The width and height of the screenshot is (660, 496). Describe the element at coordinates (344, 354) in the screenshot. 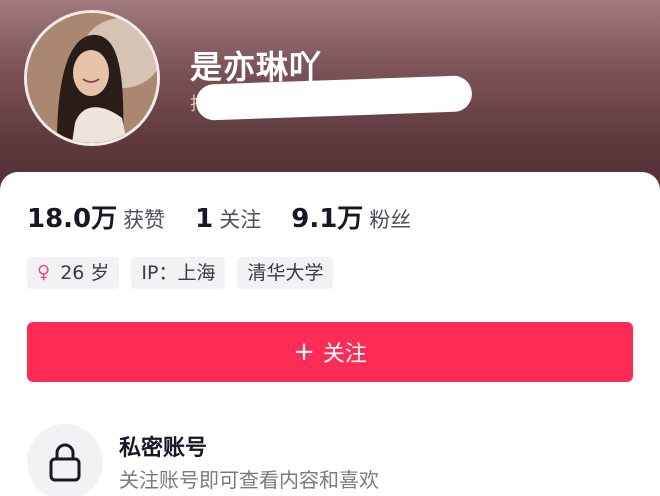

I see `follow-button-label: 关注` at that location.